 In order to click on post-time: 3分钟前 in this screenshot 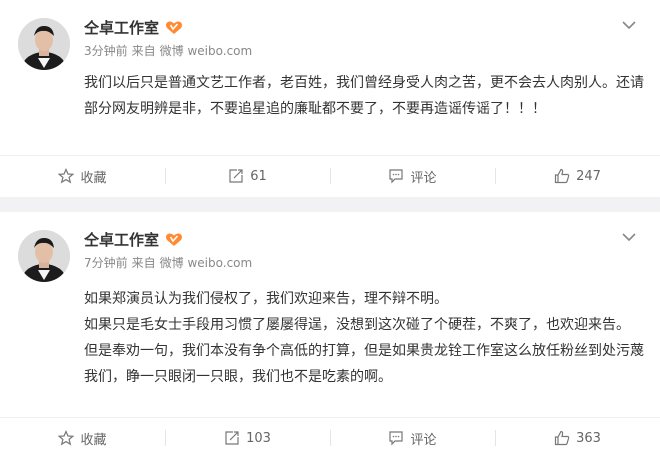, I will do `click(106, 50)`.